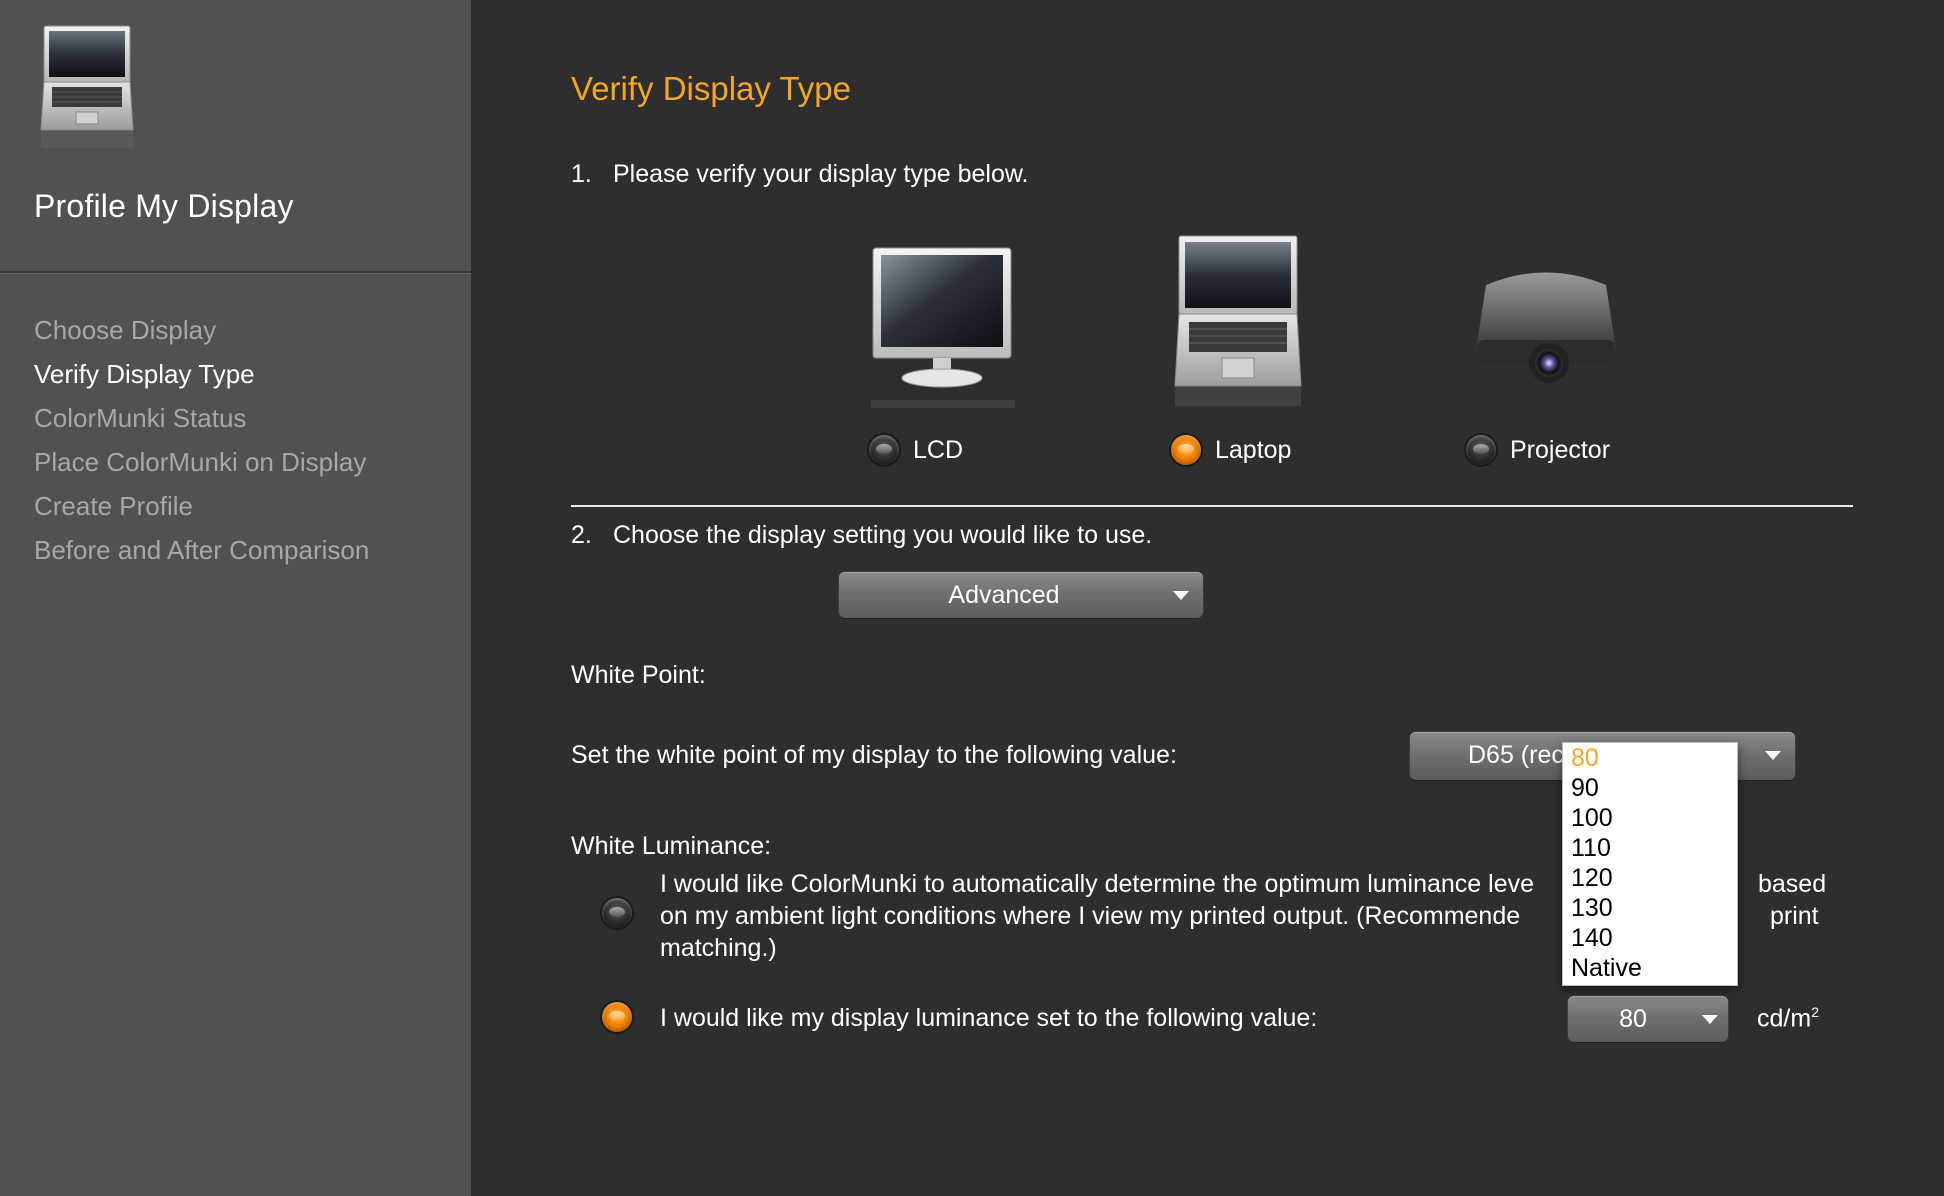 Image resolution: width=1944 pixels, height=1196 pixels. Describe the element at coordinates (884, 450) in the screenshot. I see `radio-lcd` at that location.